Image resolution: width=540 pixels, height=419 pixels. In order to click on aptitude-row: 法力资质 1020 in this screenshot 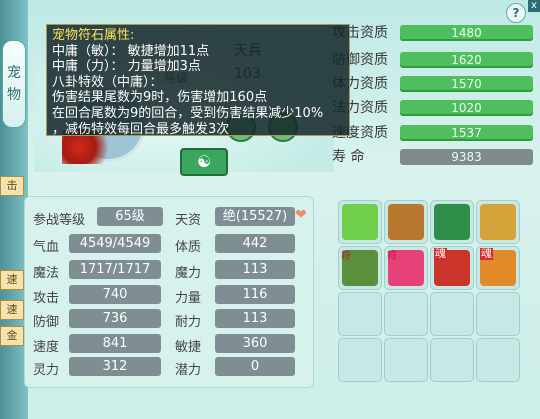, I will do `click(432, 108)`.